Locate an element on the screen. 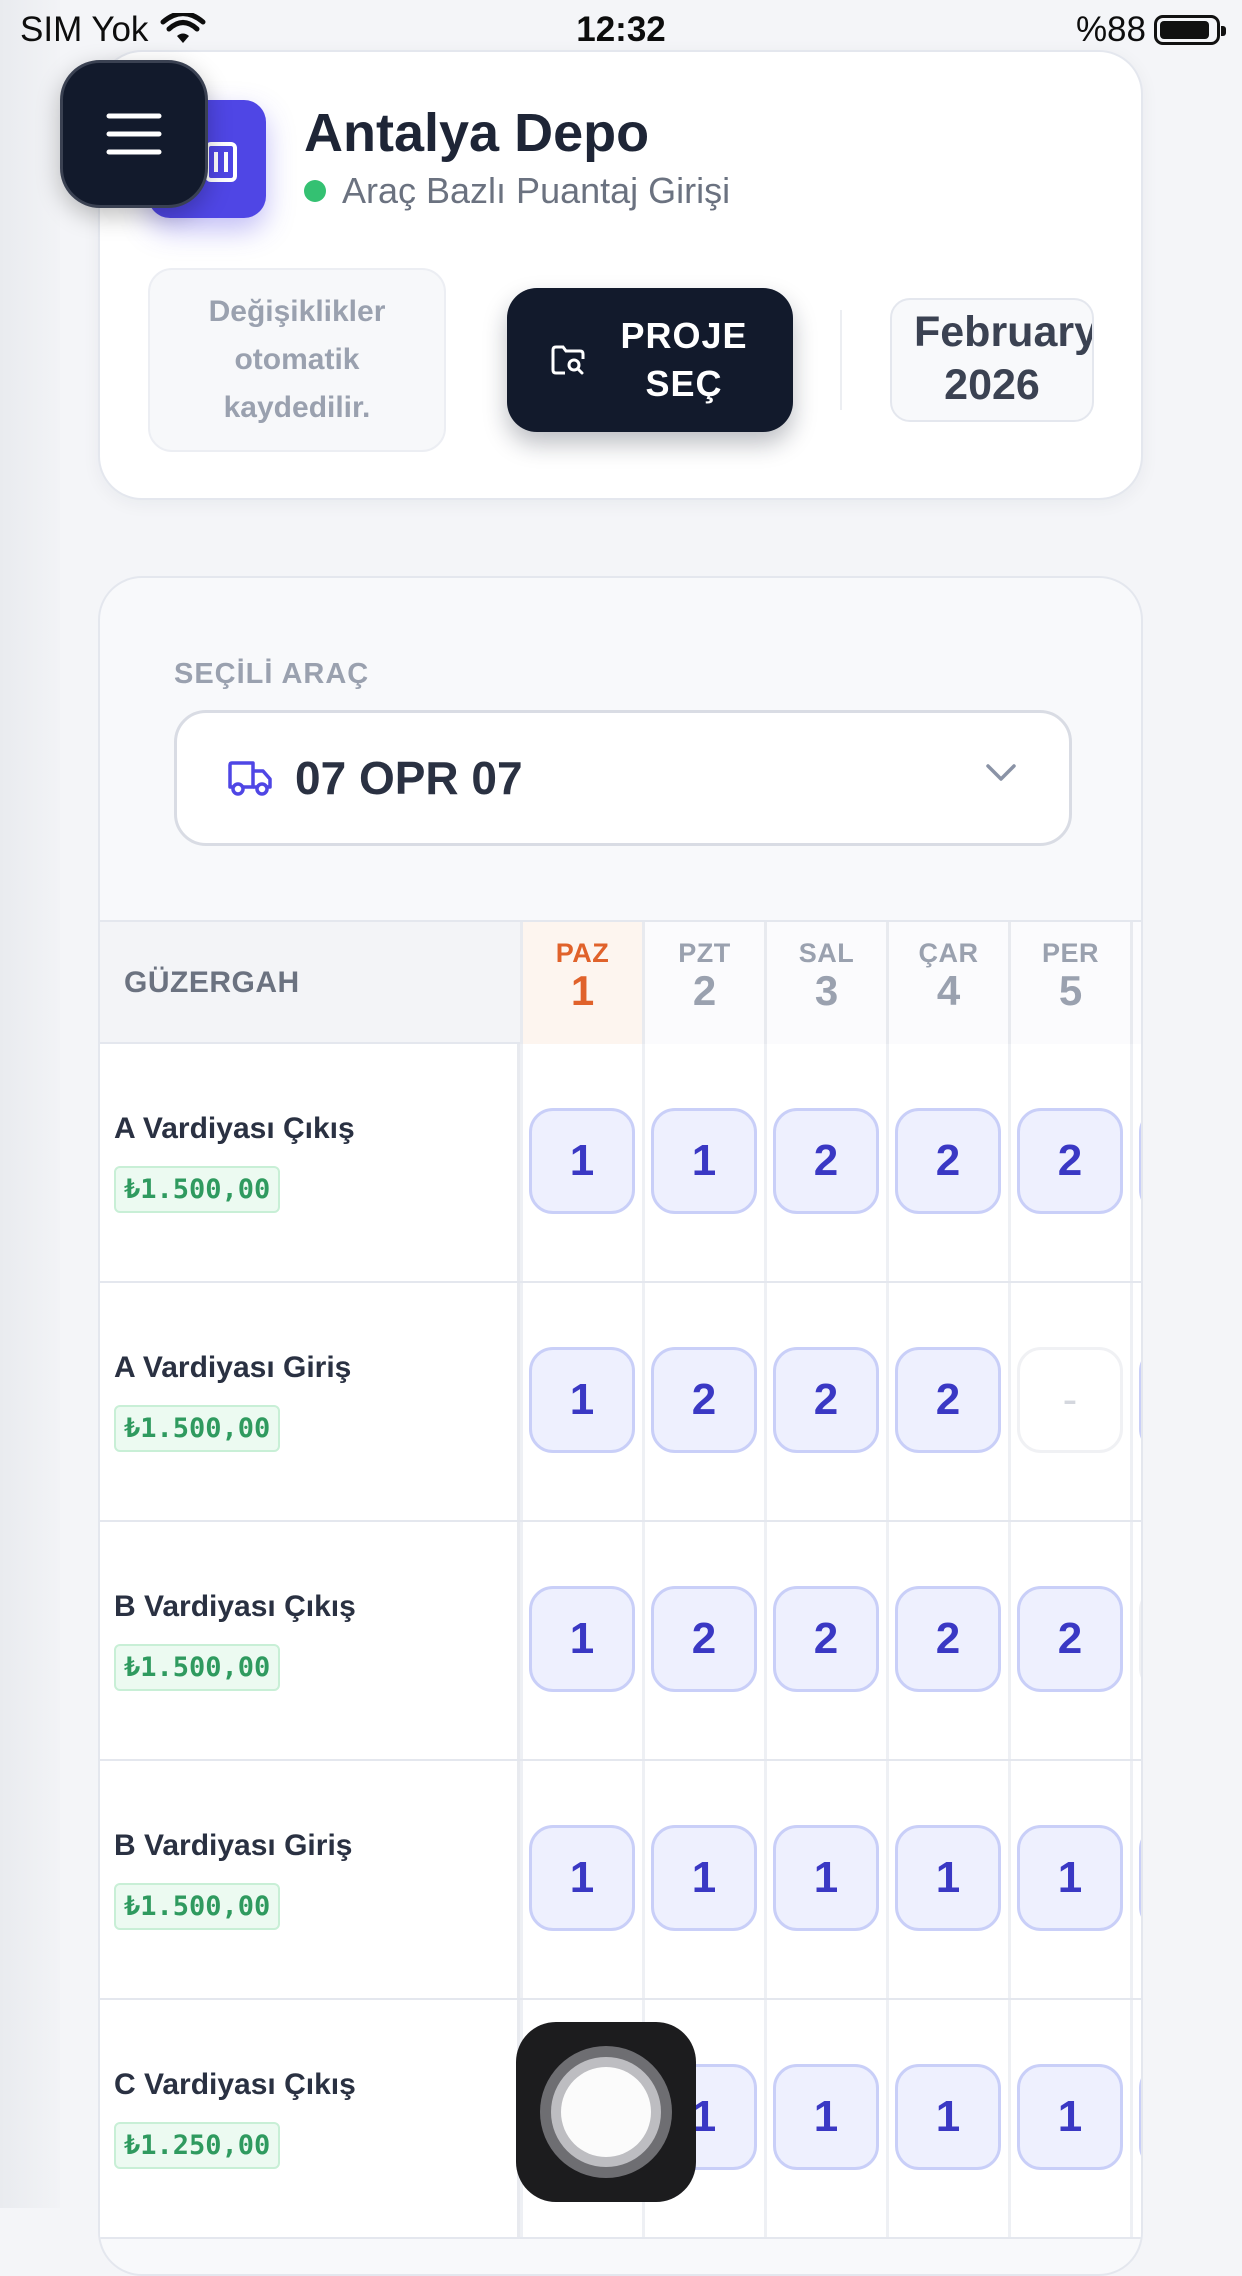  battery-icon is located at coordinates (1190, 30).